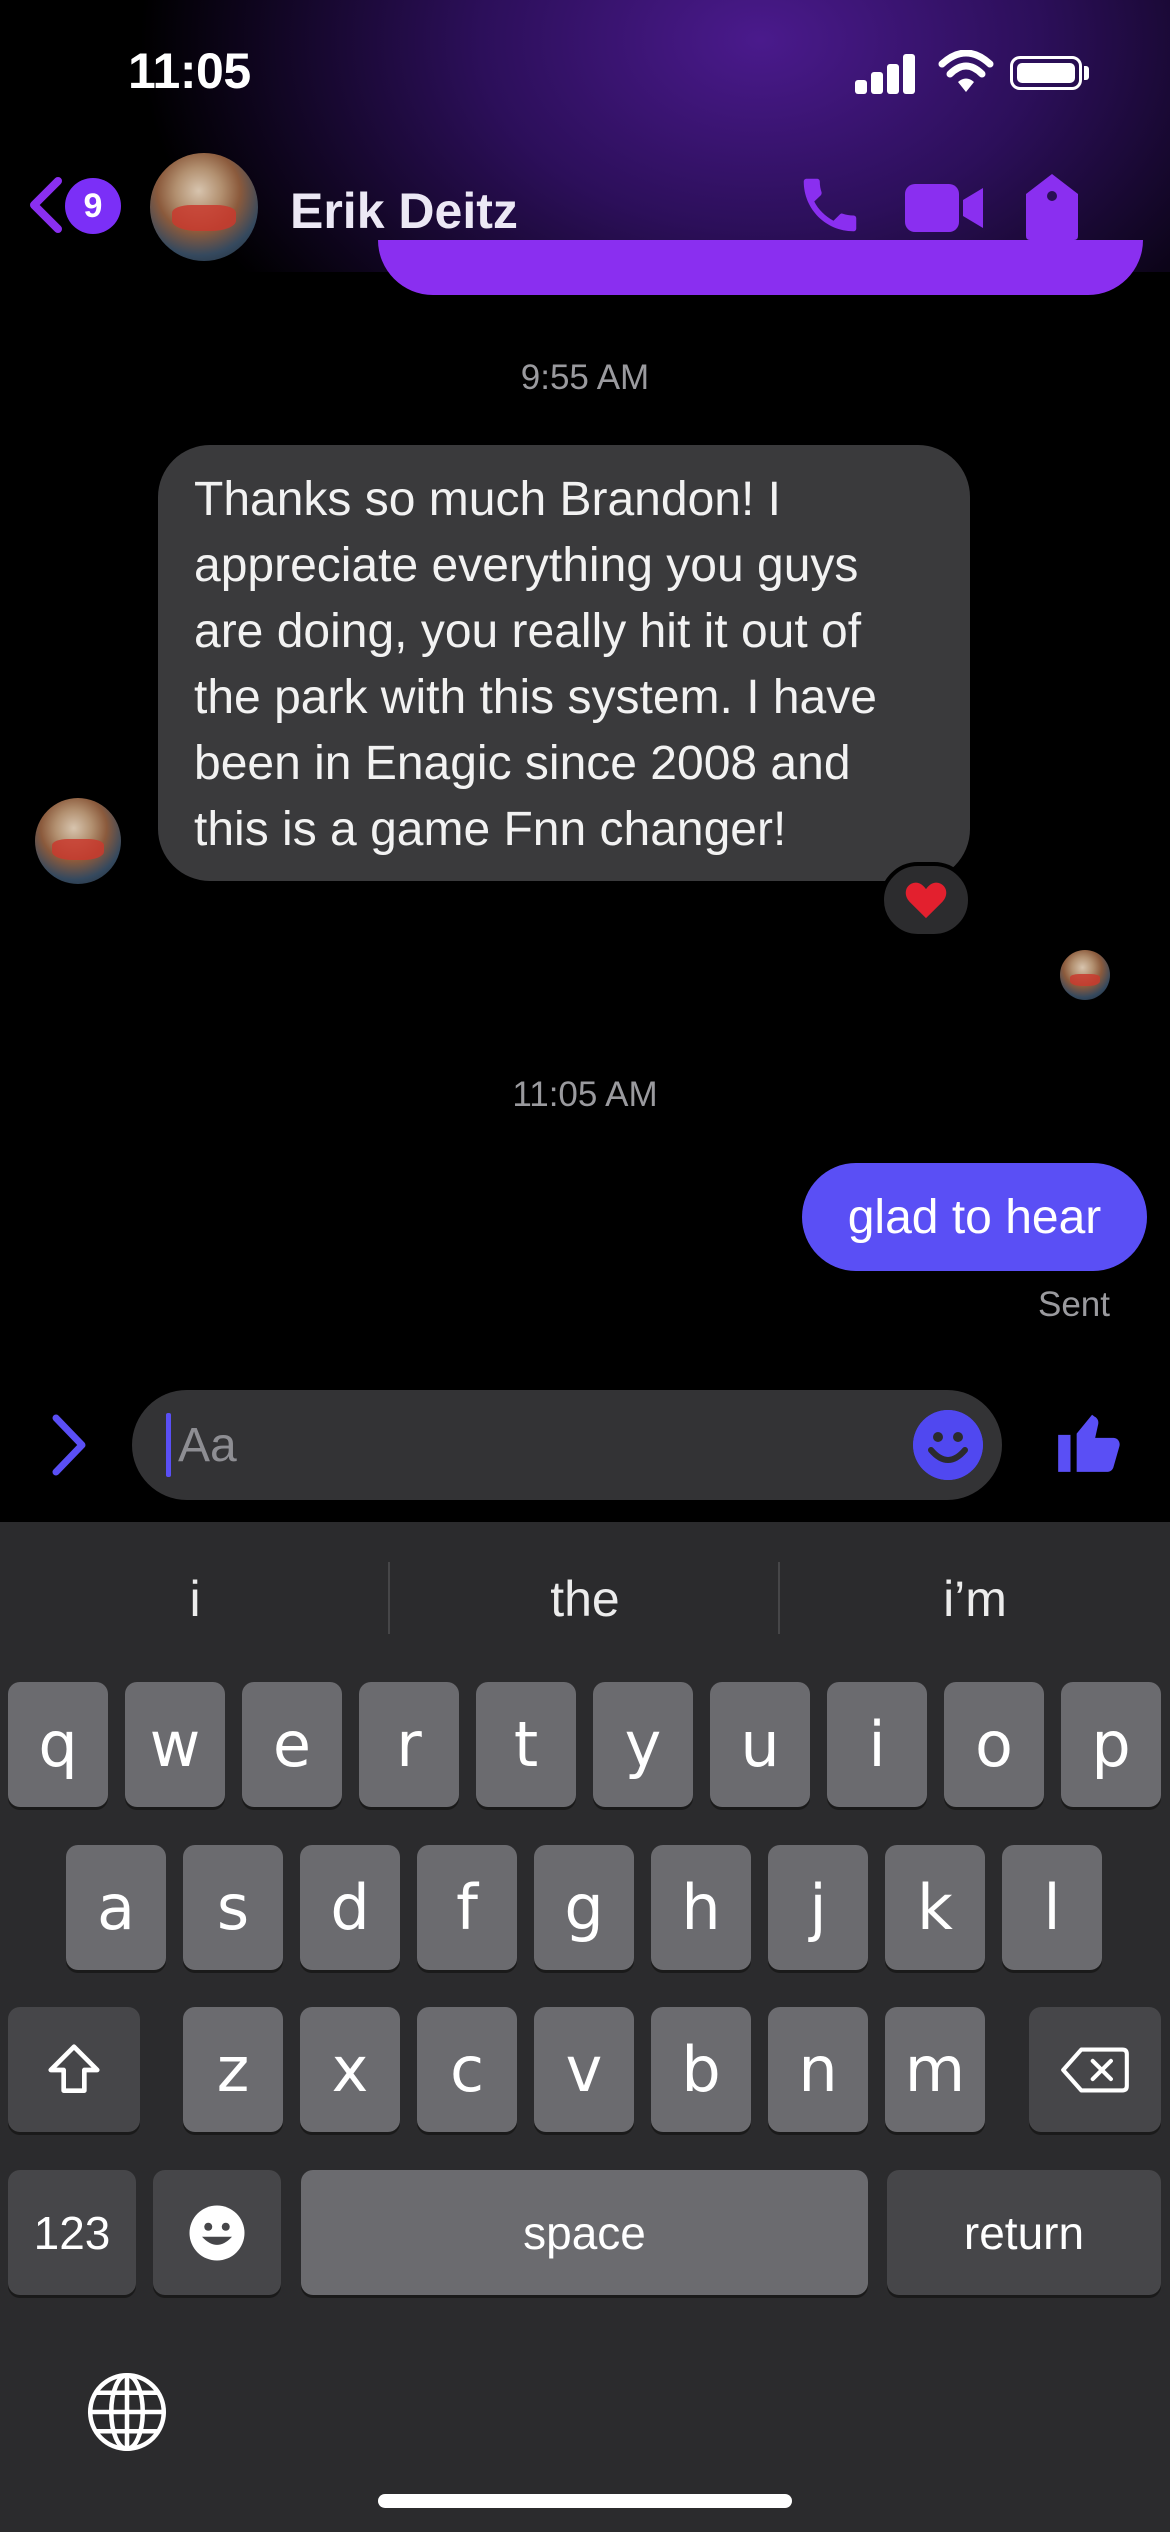 Image resolution: width=1170 pixels, height=2532 pixels. Describe the element at coordinates (1074, 1304) in the screenshot. I see `delivery-status: Sent` at that location.